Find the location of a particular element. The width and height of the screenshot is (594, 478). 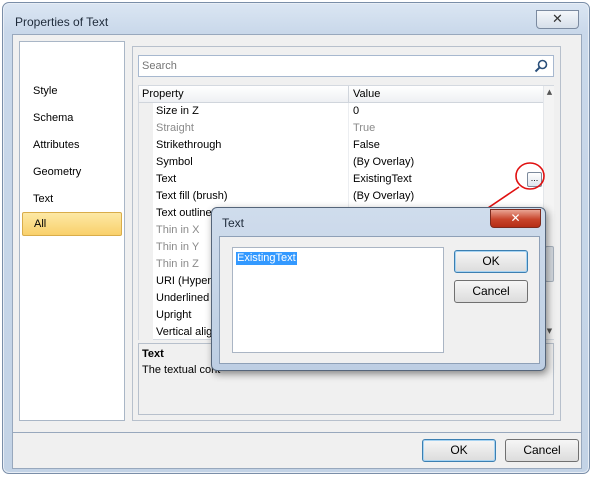

table-row: Size in Z 0 is located at coordinates (341, 111).